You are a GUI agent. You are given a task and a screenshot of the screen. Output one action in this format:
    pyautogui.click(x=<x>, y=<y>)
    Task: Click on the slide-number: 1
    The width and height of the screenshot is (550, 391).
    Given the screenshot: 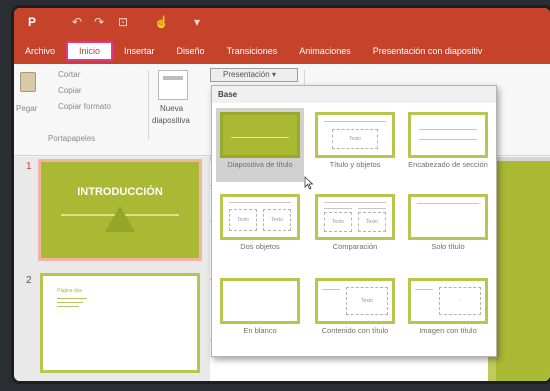 What is the action you would take?
    pyautogui.click(x=29, y=166)
    